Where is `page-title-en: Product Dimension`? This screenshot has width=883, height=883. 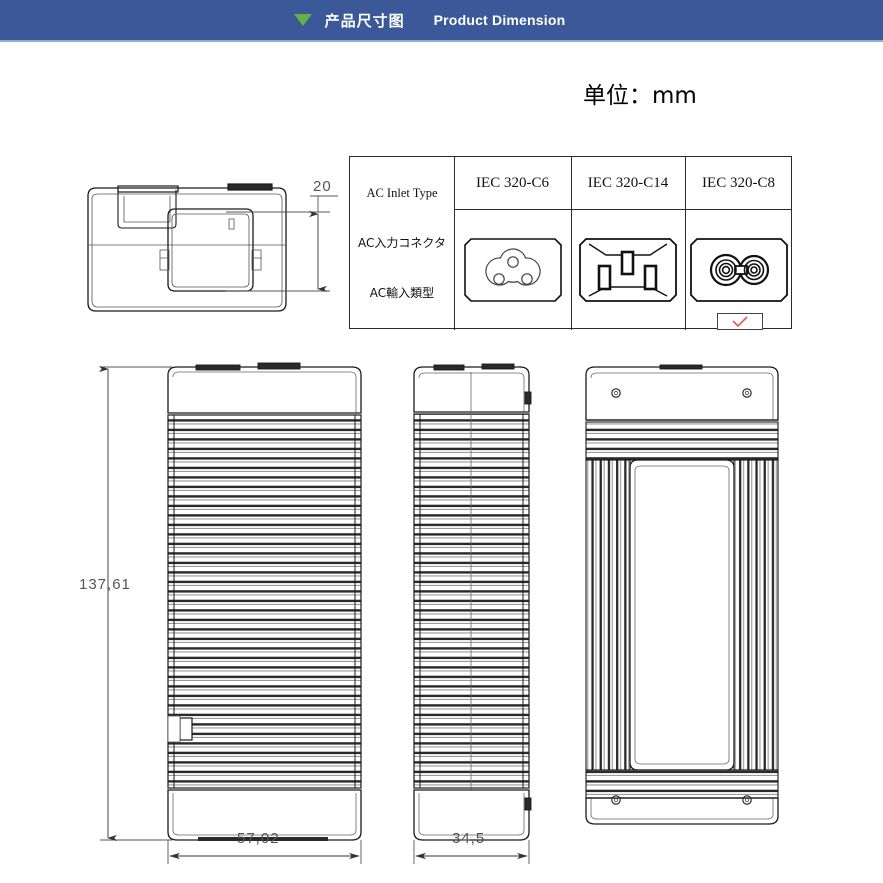
page-title-en: Product Dimension is located at coordinates (499, 20).